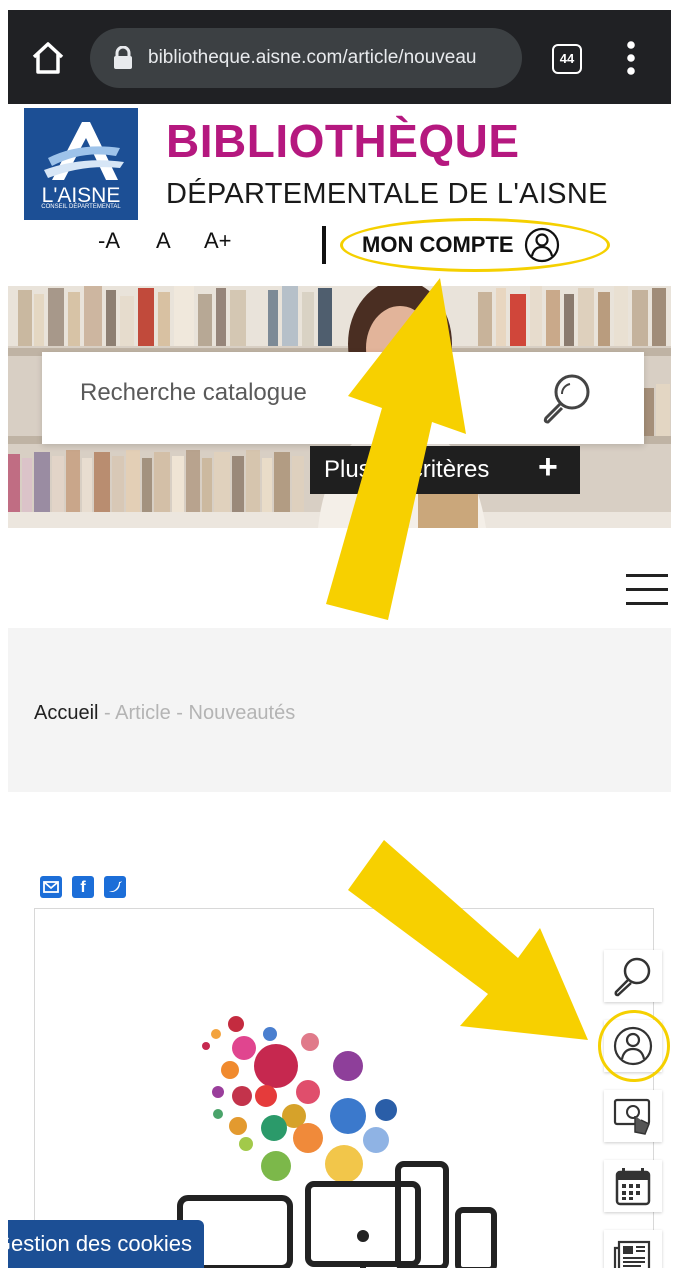  Describe the element at coordinates (299, 1099) in the screenshot. I see `colored-dots` at that location.